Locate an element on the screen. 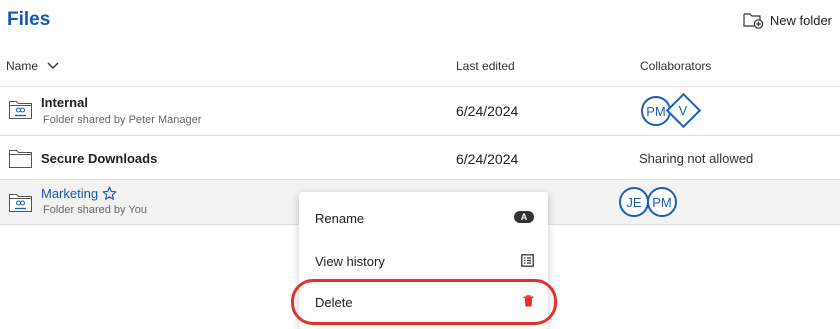 This screenshot has width=840, height=329. menu-item-view-history: View history is located at coordinates (423, 261).